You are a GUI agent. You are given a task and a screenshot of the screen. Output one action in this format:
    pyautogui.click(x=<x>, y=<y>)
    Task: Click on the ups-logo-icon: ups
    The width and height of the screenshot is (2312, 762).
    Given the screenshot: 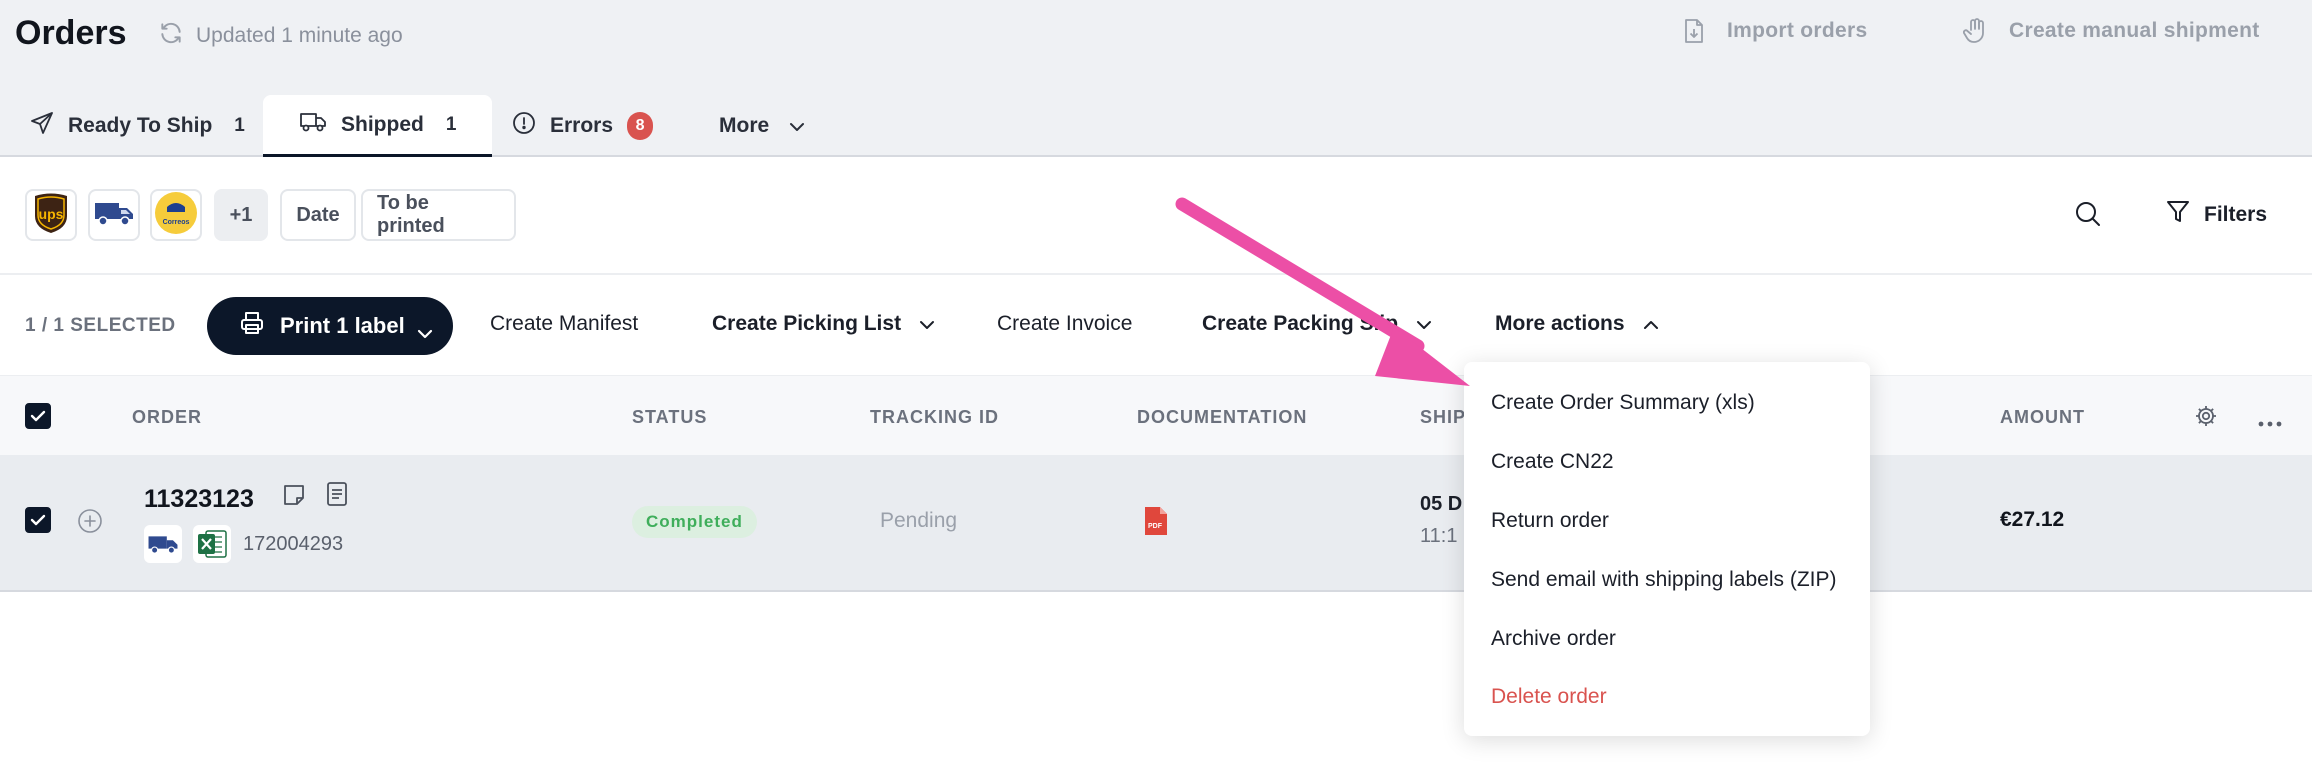 What is the action you would take?
    pyautogui.click(x=51, y=215)
    